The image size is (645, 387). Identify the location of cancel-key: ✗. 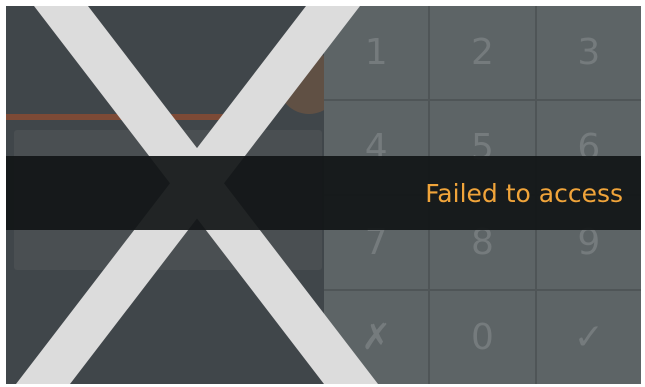
(376, 337).